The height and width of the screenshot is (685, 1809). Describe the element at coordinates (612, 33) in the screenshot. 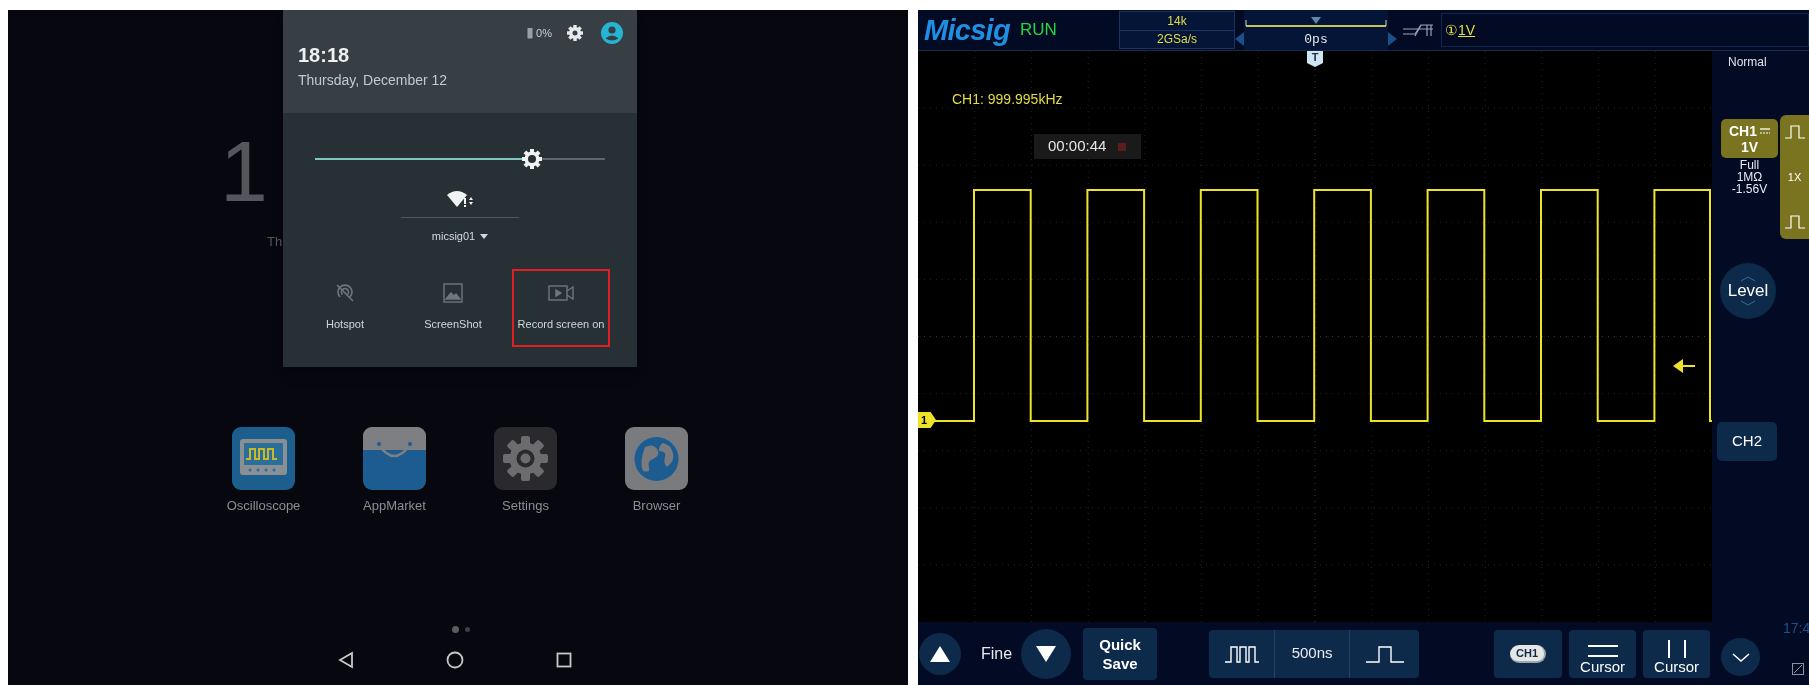

I see `user-avatar-icon` at that location.